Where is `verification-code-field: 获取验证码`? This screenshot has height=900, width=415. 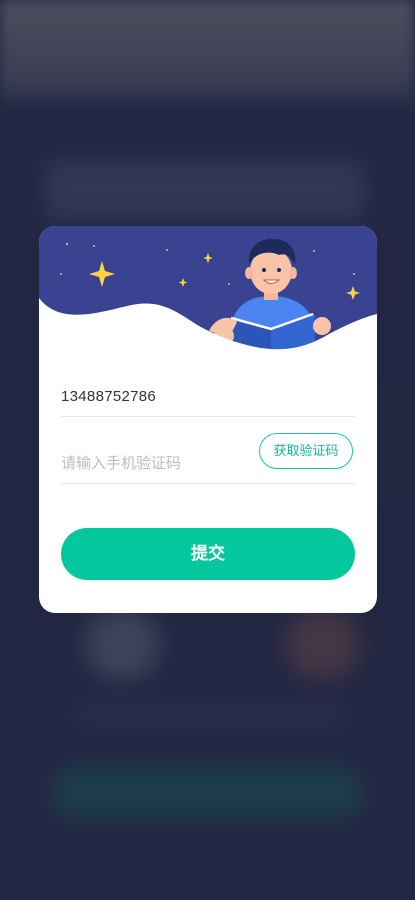
verification-code-field: 获取验证码 is located at coordinates (208, 457).